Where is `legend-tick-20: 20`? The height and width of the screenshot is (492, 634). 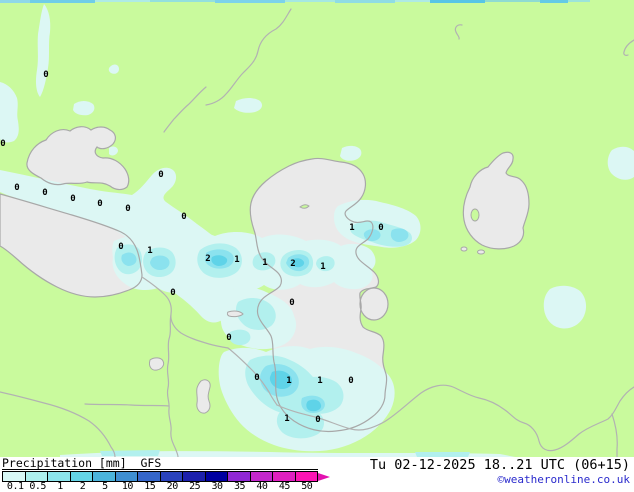
legend-tick-20: 20 is located at coordinates (172, 486).